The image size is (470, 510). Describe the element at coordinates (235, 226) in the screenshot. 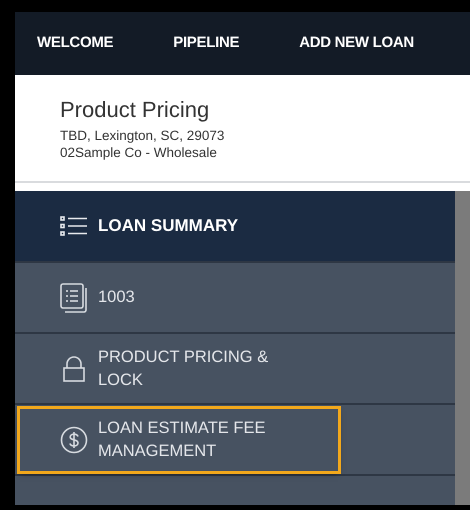

I see `sidebar-heading: LOAN SUMMARY` at that location.